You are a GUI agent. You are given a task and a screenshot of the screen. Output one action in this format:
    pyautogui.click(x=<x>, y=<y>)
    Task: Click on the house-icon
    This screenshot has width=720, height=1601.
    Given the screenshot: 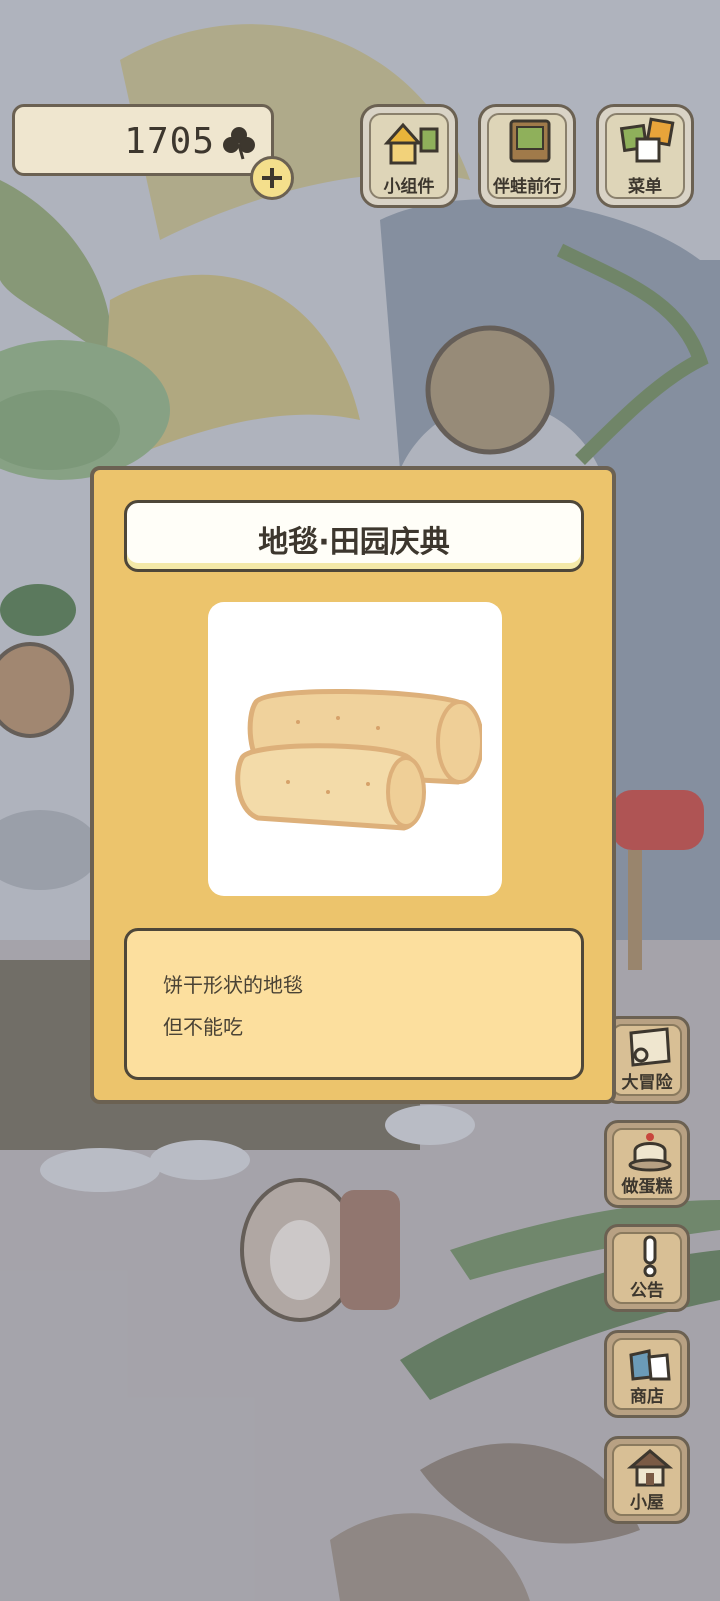 What is the action you would take?
    pyautogui.click(x=650, y=1468)
    